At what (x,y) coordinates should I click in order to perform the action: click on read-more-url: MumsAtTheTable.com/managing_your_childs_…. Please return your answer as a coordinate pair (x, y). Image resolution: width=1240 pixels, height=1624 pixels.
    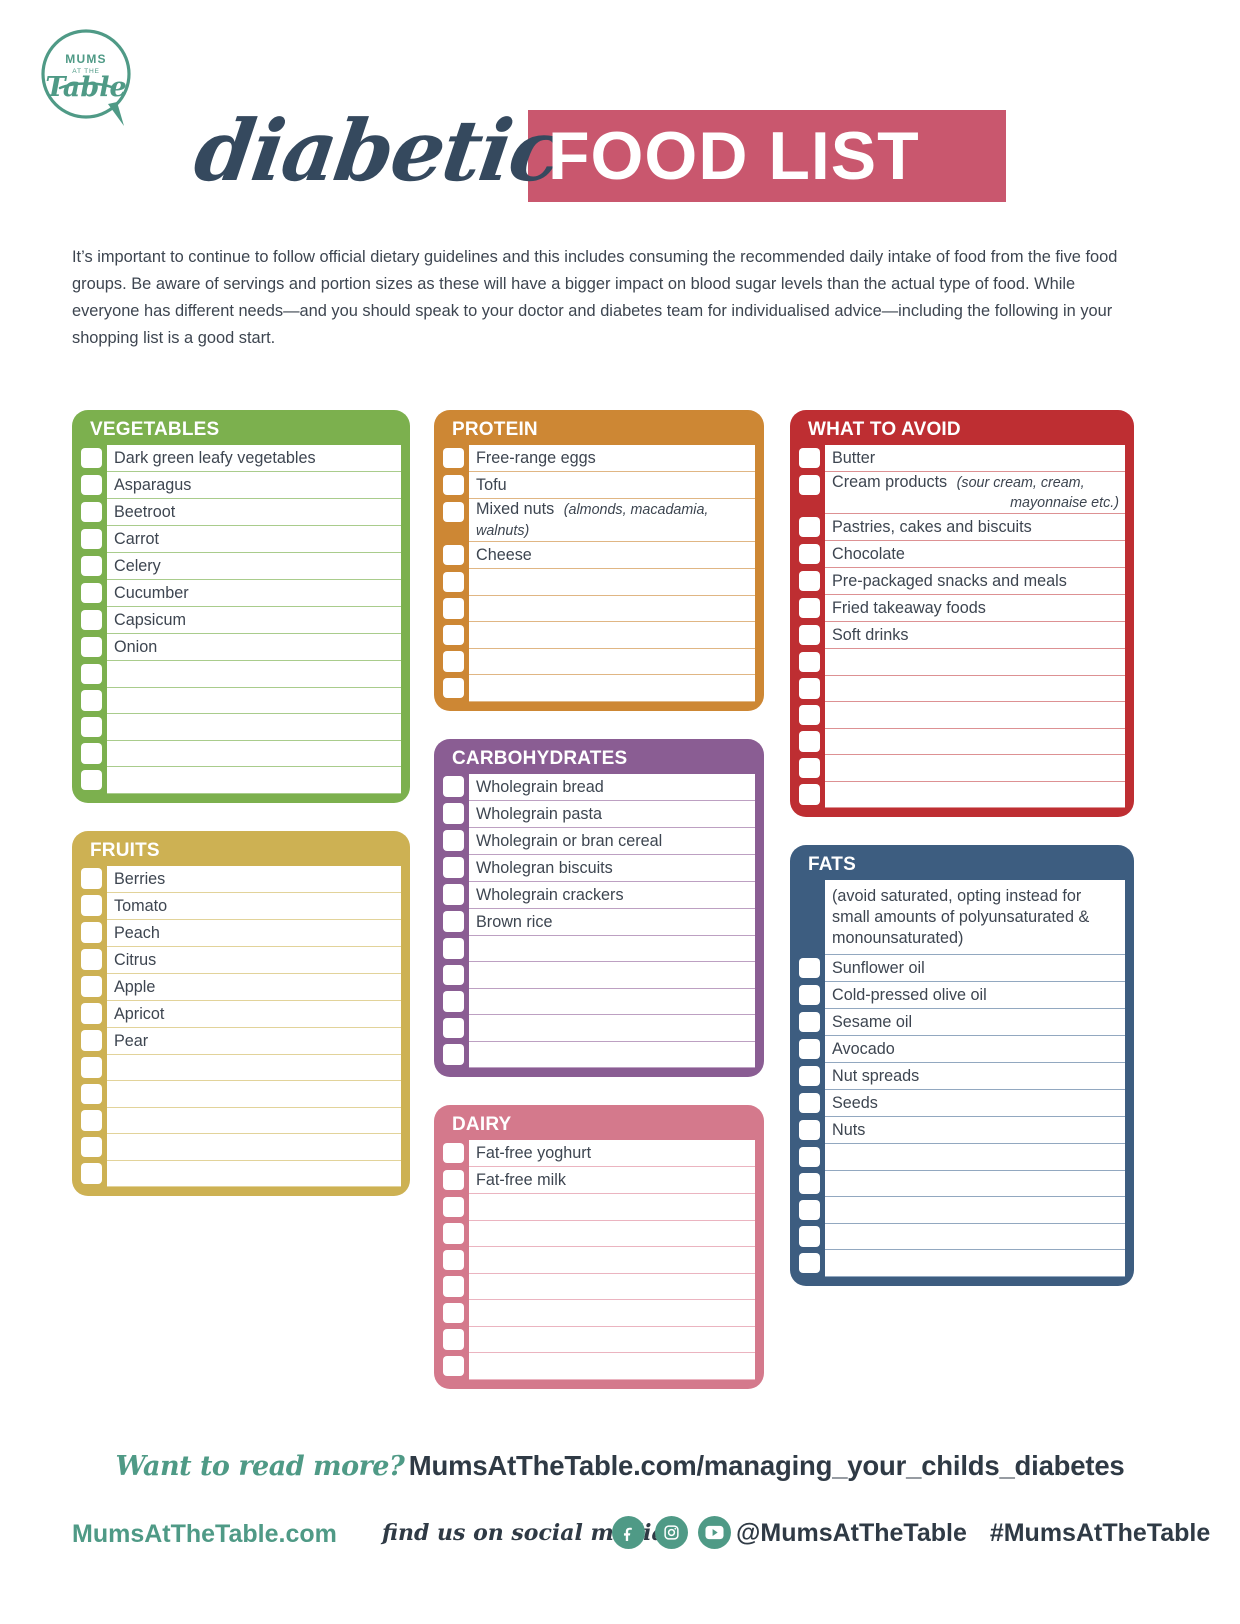
    Looking at the image, I should click on (767, 1465).